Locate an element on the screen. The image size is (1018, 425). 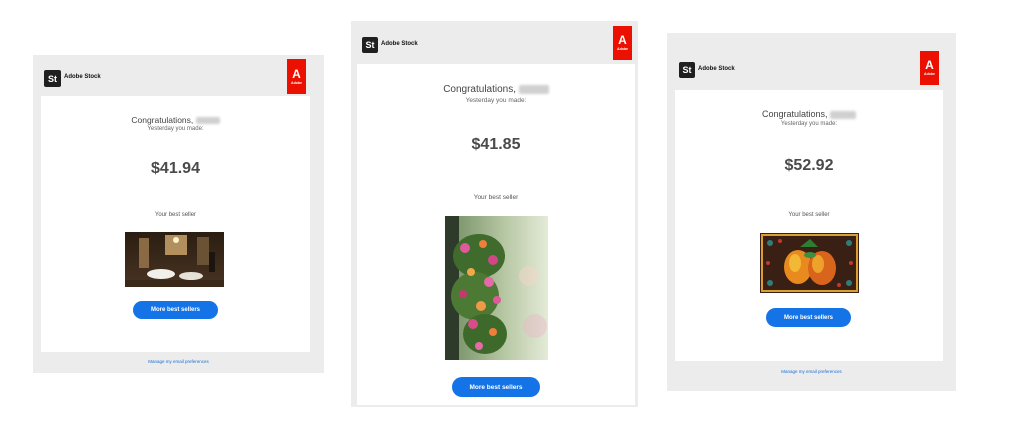
restaurant-photo-image is located at coordinates (174, 259).